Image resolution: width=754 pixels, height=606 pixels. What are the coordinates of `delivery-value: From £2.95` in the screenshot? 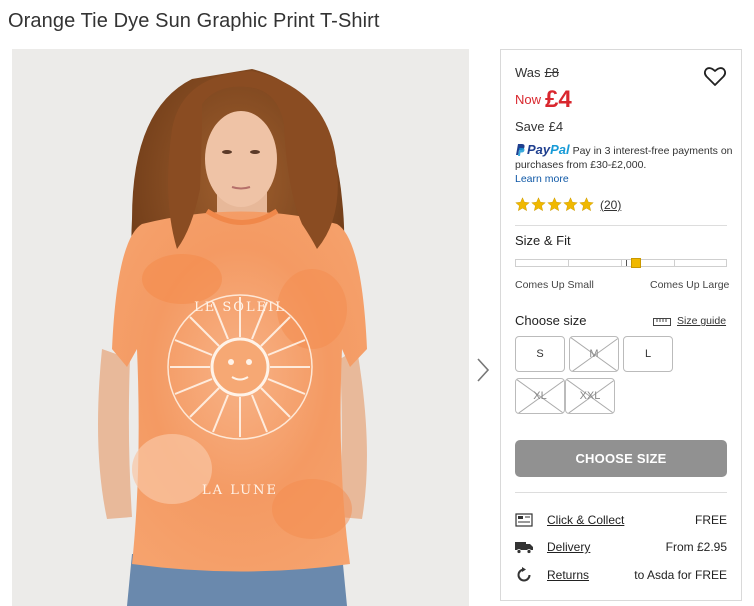 It's located at (696, 547).